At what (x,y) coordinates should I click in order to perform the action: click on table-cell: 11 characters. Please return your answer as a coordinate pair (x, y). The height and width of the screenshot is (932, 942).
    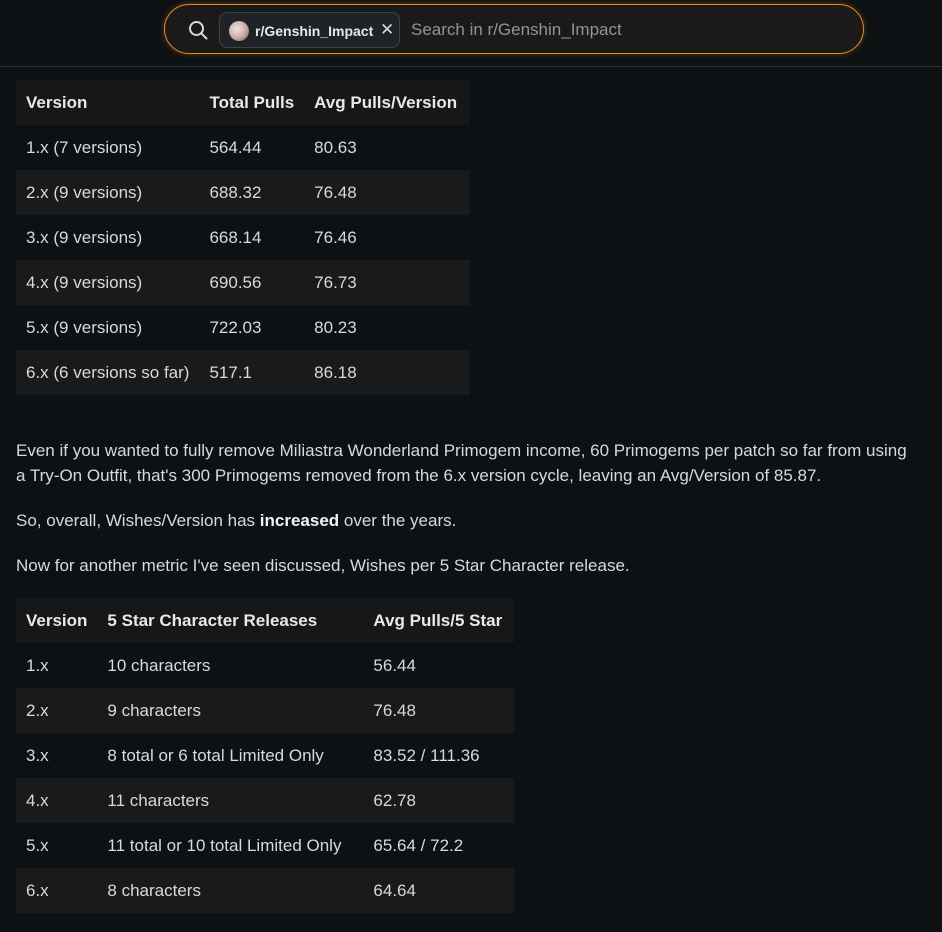
    Looking at the image, I should click on (158, 800).